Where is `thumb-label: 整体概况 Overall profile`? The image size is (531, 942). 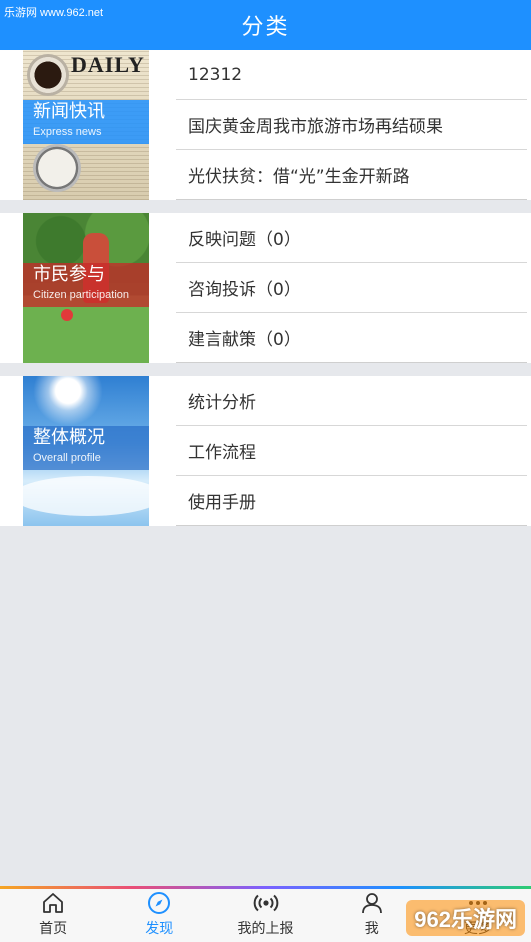 thumb-label: 整体概况 Overall profile is located at coordinates (86, 448).